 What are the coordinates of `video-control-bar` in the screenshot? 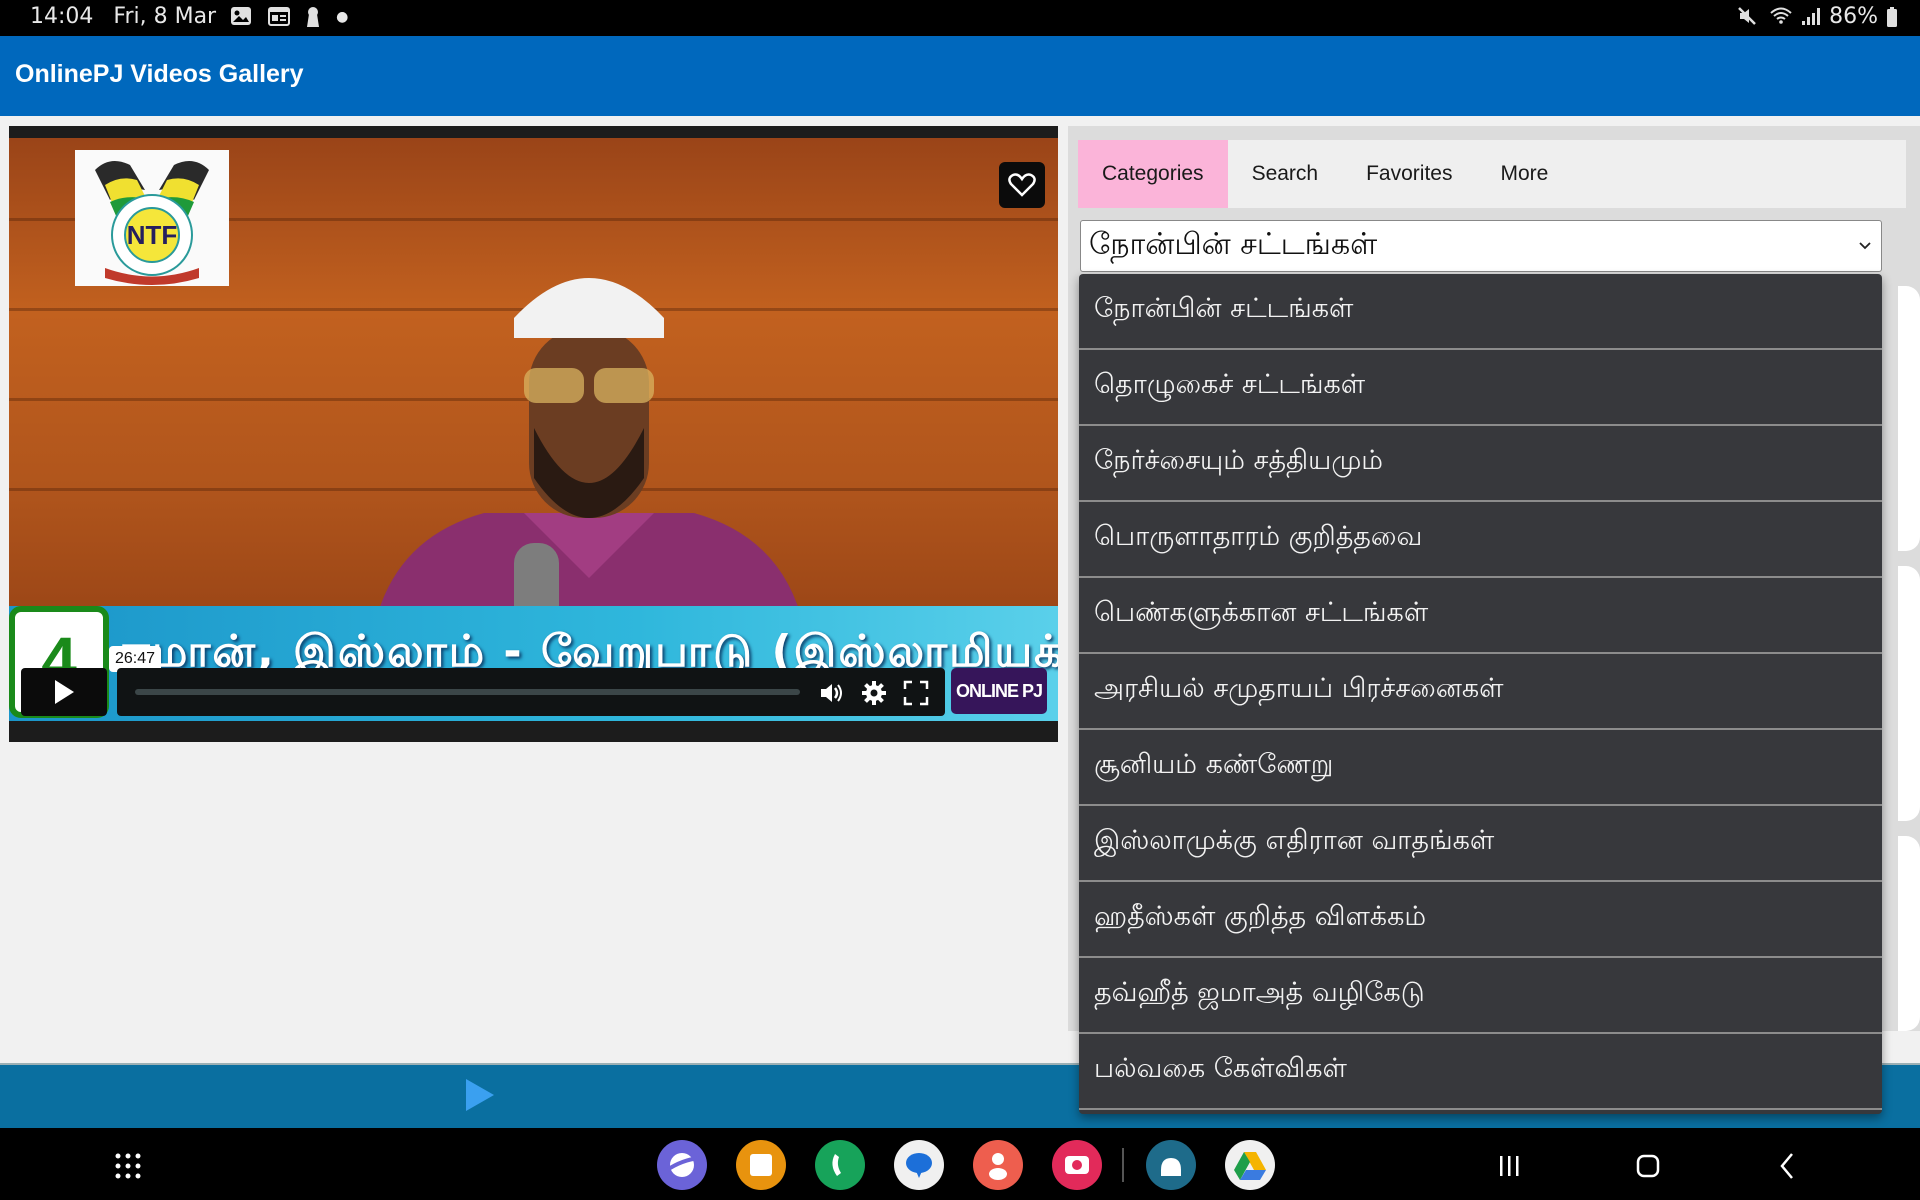 It's located at (531, 692).